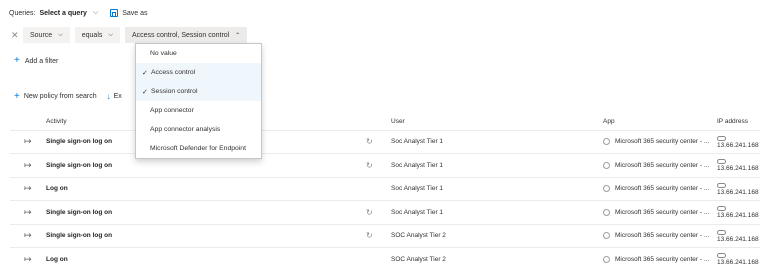 This screenshot has height=270, width=767. I want to click on filter-value-label: Access control, Session control, so click(180, 35).